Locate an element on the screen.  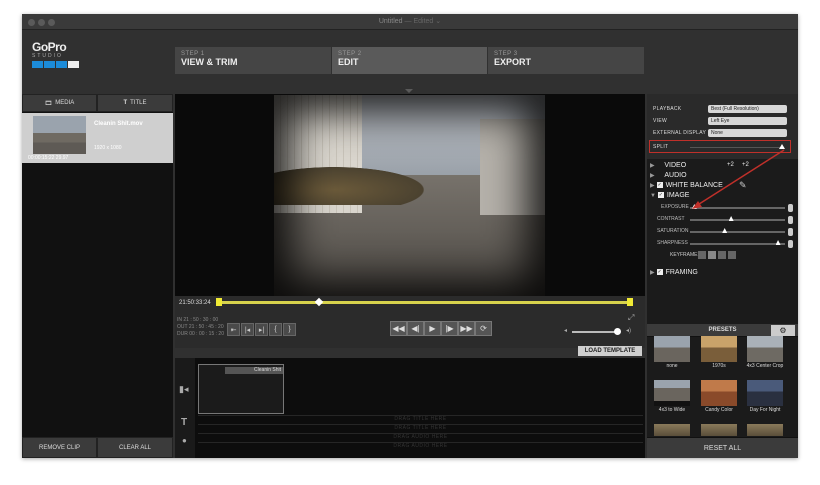
clip-thumbnail is located at coordinates (59, 135).